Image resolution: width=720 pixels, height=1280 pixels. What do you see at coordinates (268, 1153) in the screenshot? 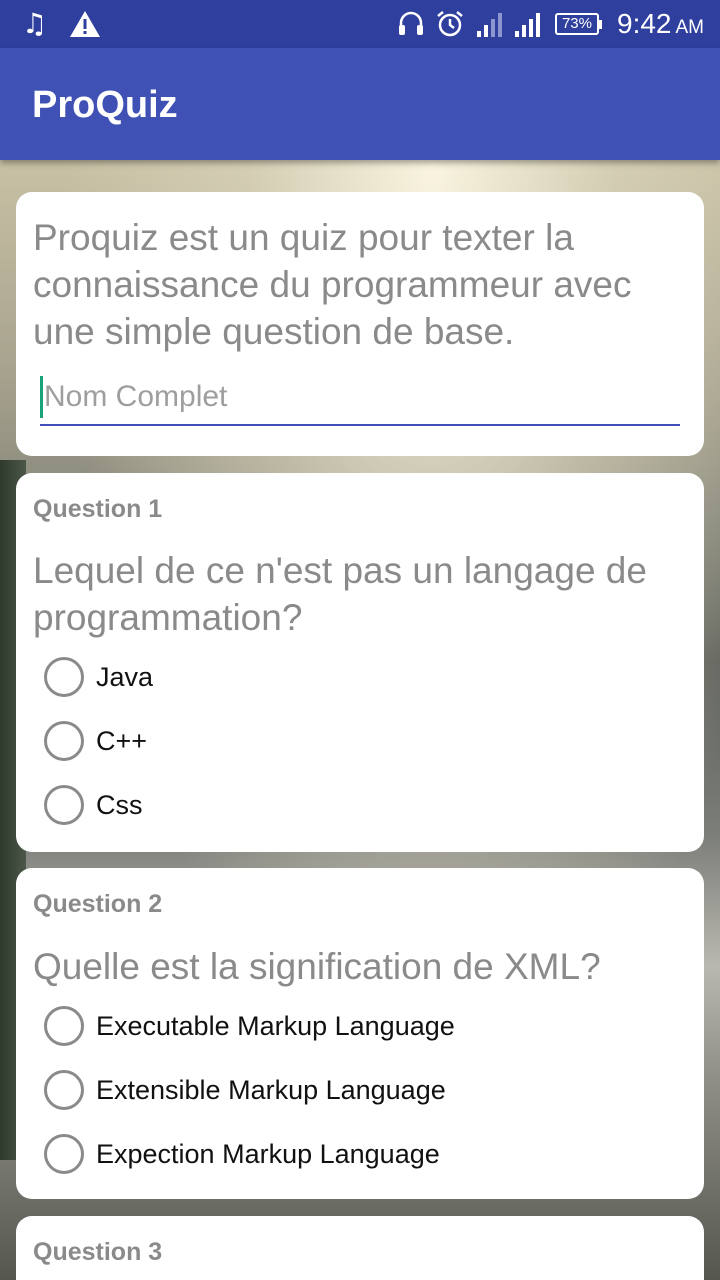
I see `option-label: Expection Markup Language` at bounding box center [268, 1153].